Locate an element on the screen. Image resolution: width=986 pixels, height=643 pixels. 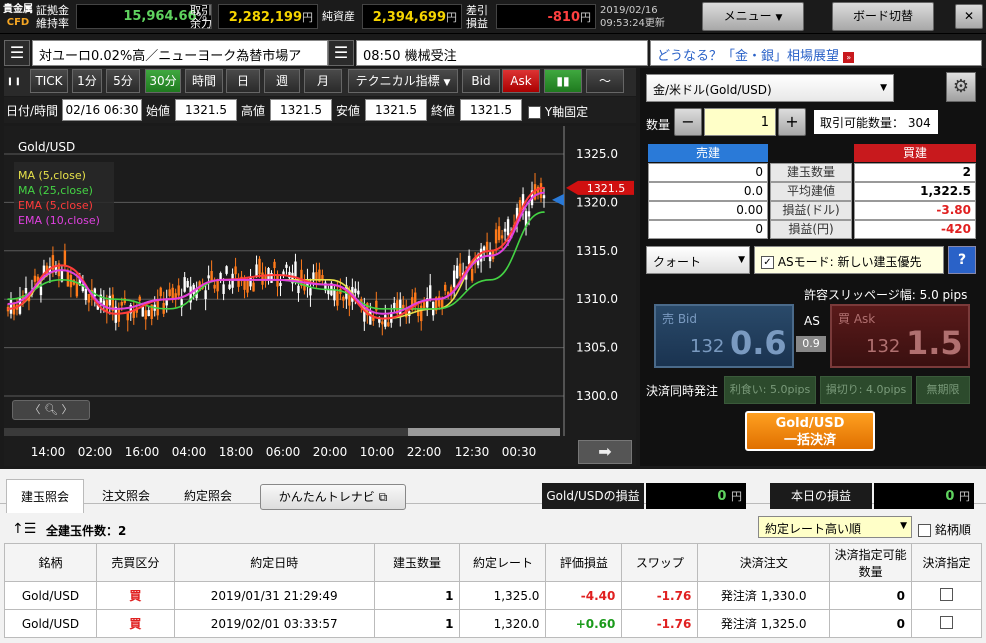
settings-button: ⚙ is located at coordinates (961, 87).